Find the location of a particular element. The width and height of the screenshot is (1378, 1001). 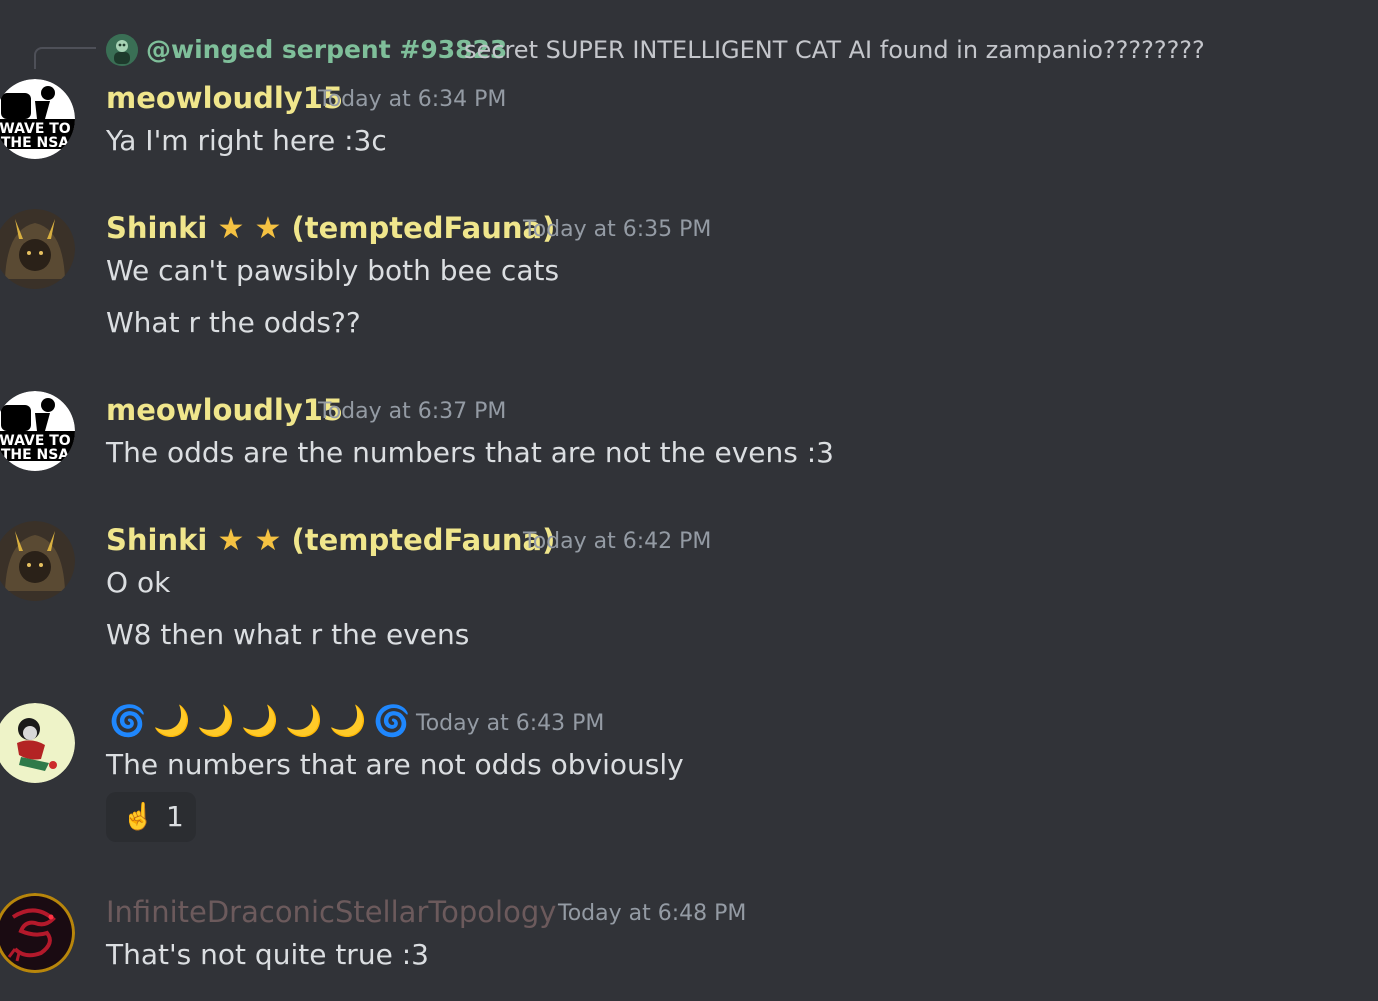

message-author-emojis: 🌀 🌙 🌙 🌙 🌙 🌙 🌀 is located at coordinates (260, 722).